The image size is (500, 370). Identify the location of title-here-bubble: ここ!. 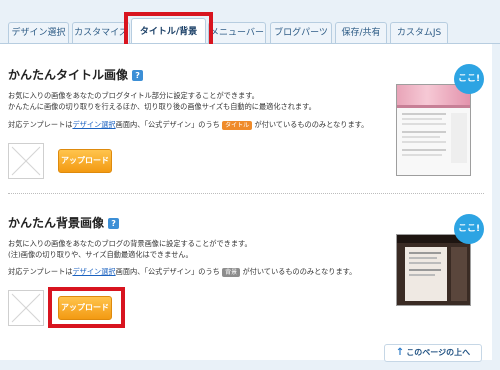
(469, 79).